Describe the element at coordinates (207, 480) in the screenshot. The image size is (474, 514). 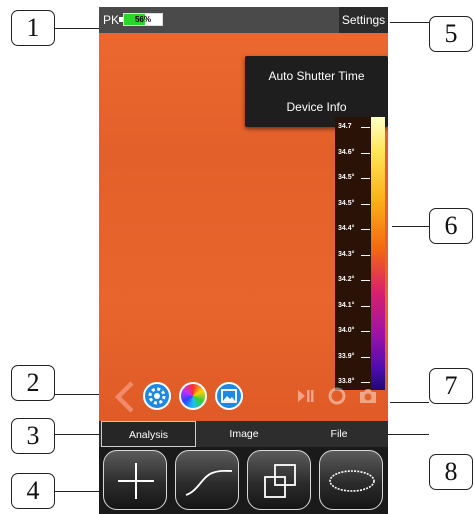
I see `line-icon` at that location.